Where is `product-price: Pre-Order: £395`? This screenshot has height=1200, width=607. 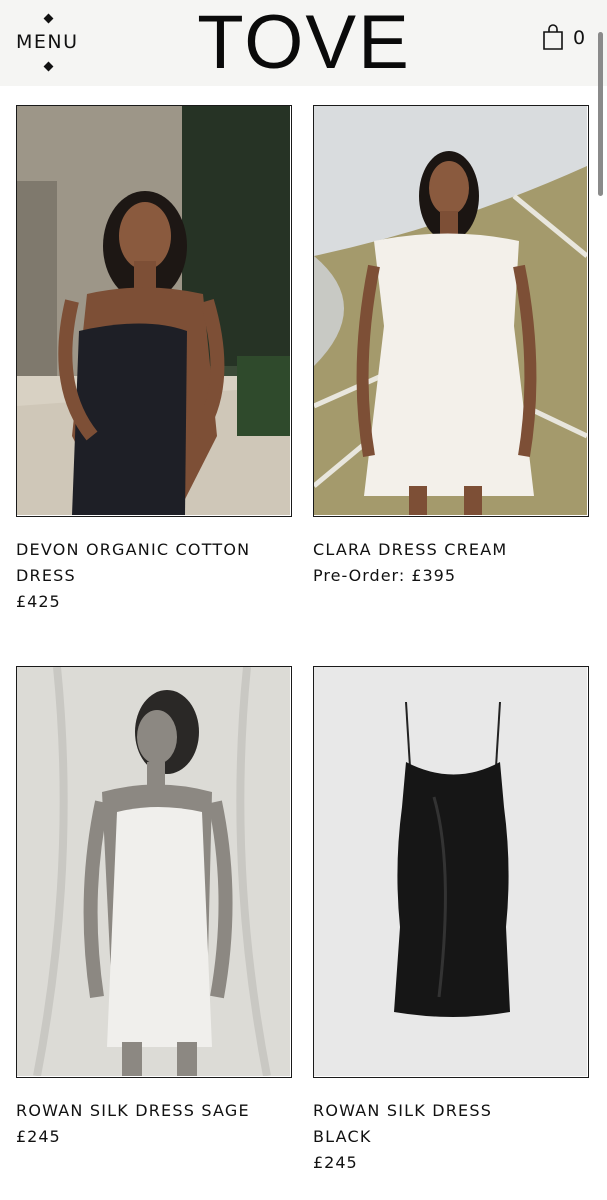 product-price: Pre-Order: £395 is located at coordinates (385, 575).